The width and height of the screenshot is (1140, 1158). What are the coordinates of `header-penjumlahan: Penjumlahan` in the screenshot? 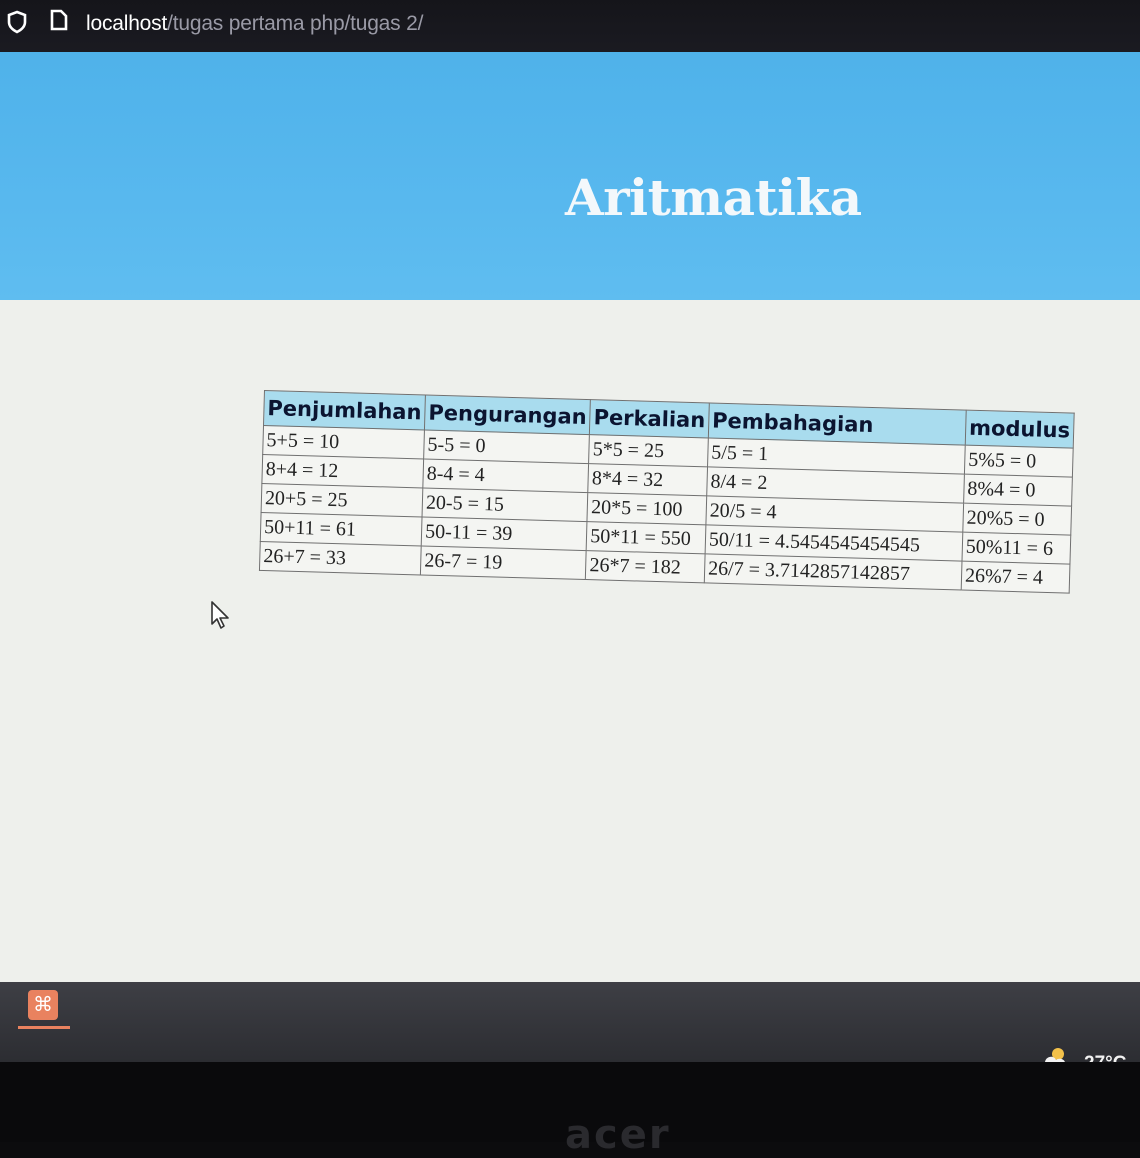 It's located at (344, 410).